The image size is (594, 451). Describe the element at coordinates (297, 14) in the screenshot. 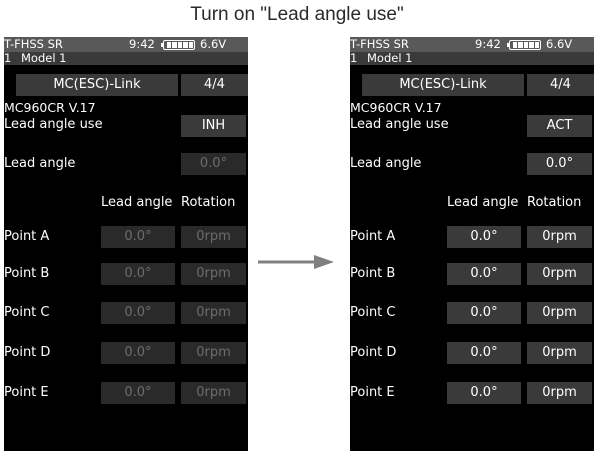

I see `caption: Turn on "Lead angle use"` at that location.